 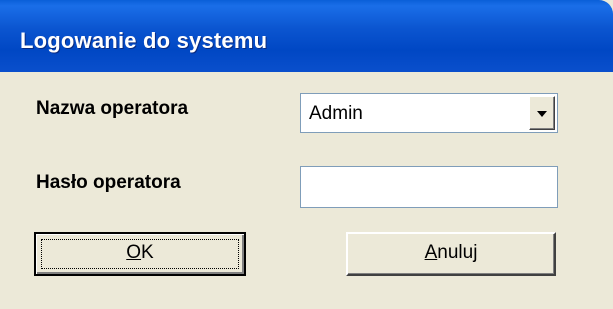 What do you see at coordinates (457, 252) in the screenshot?
I see `cancel-label-rest: nuluj` at bounding box center [457, 252].